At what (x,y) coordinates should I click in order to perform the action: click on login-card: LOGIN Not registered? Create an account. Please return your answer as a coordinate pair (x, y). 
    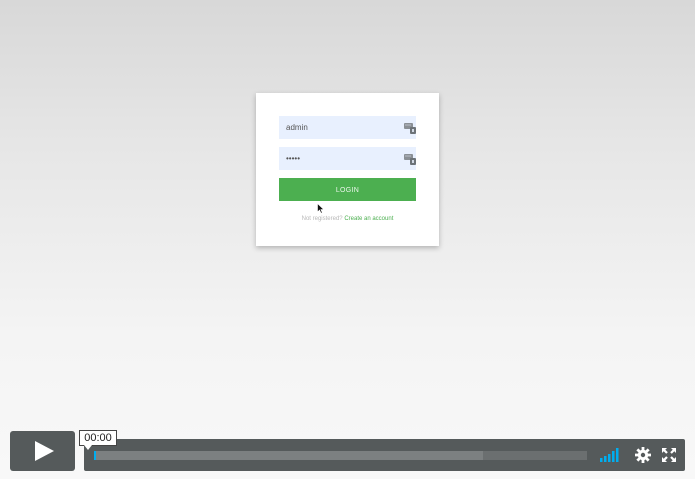
    Looking at the image, I should click on (347, 169).